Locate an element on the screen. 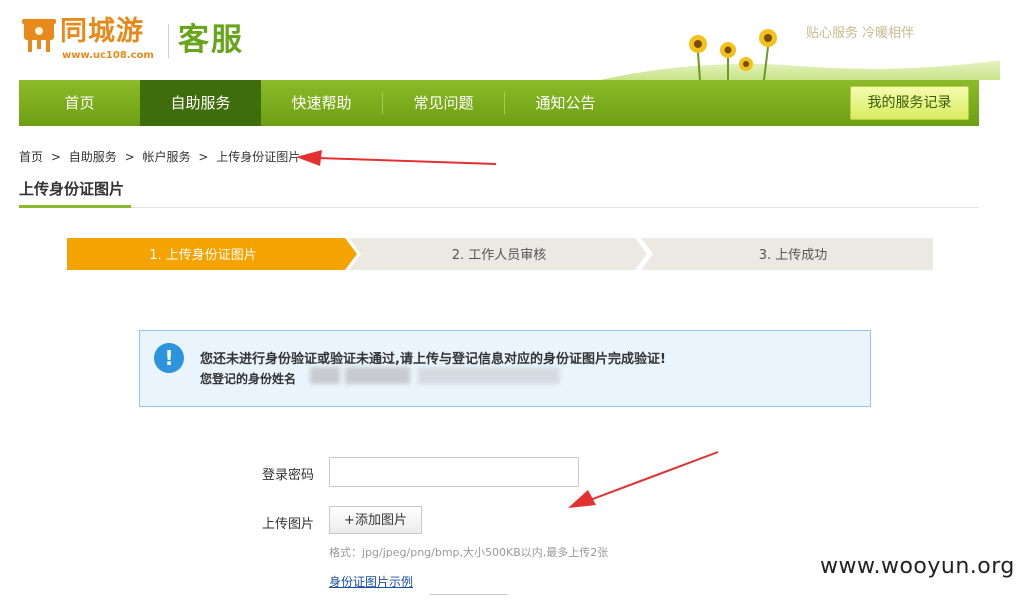  watermark-text: www.wooyun.org is located at coordinates (917, 566).